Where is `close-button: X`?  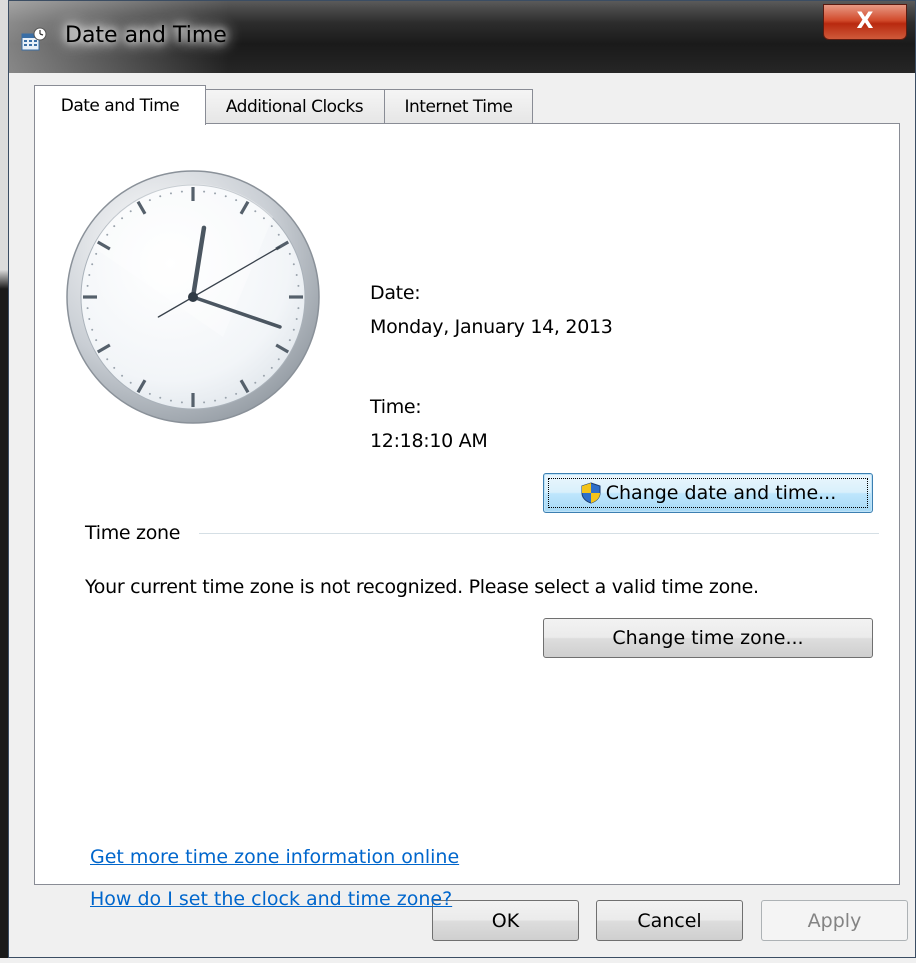 close-button: X is located at coordinates (865, 22).